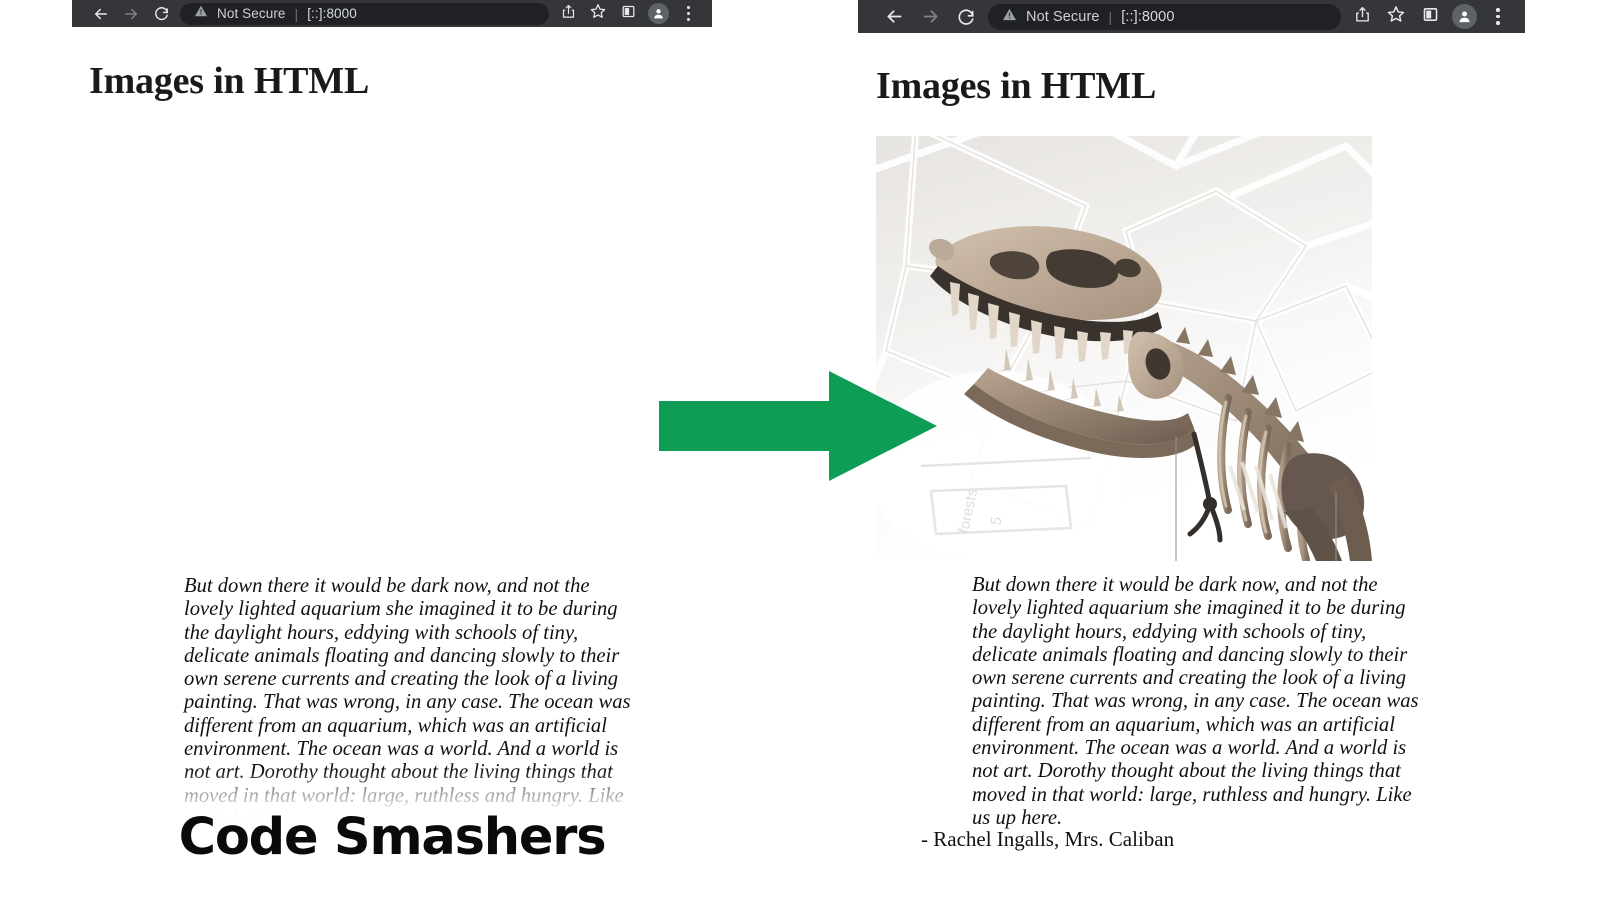  What do you see at coordinates (1048, 839) in the screenshot?
I see `quote-attribution: - Rachel Ingalls, Mrs. Caliban` at bounding box center [1048, 839].